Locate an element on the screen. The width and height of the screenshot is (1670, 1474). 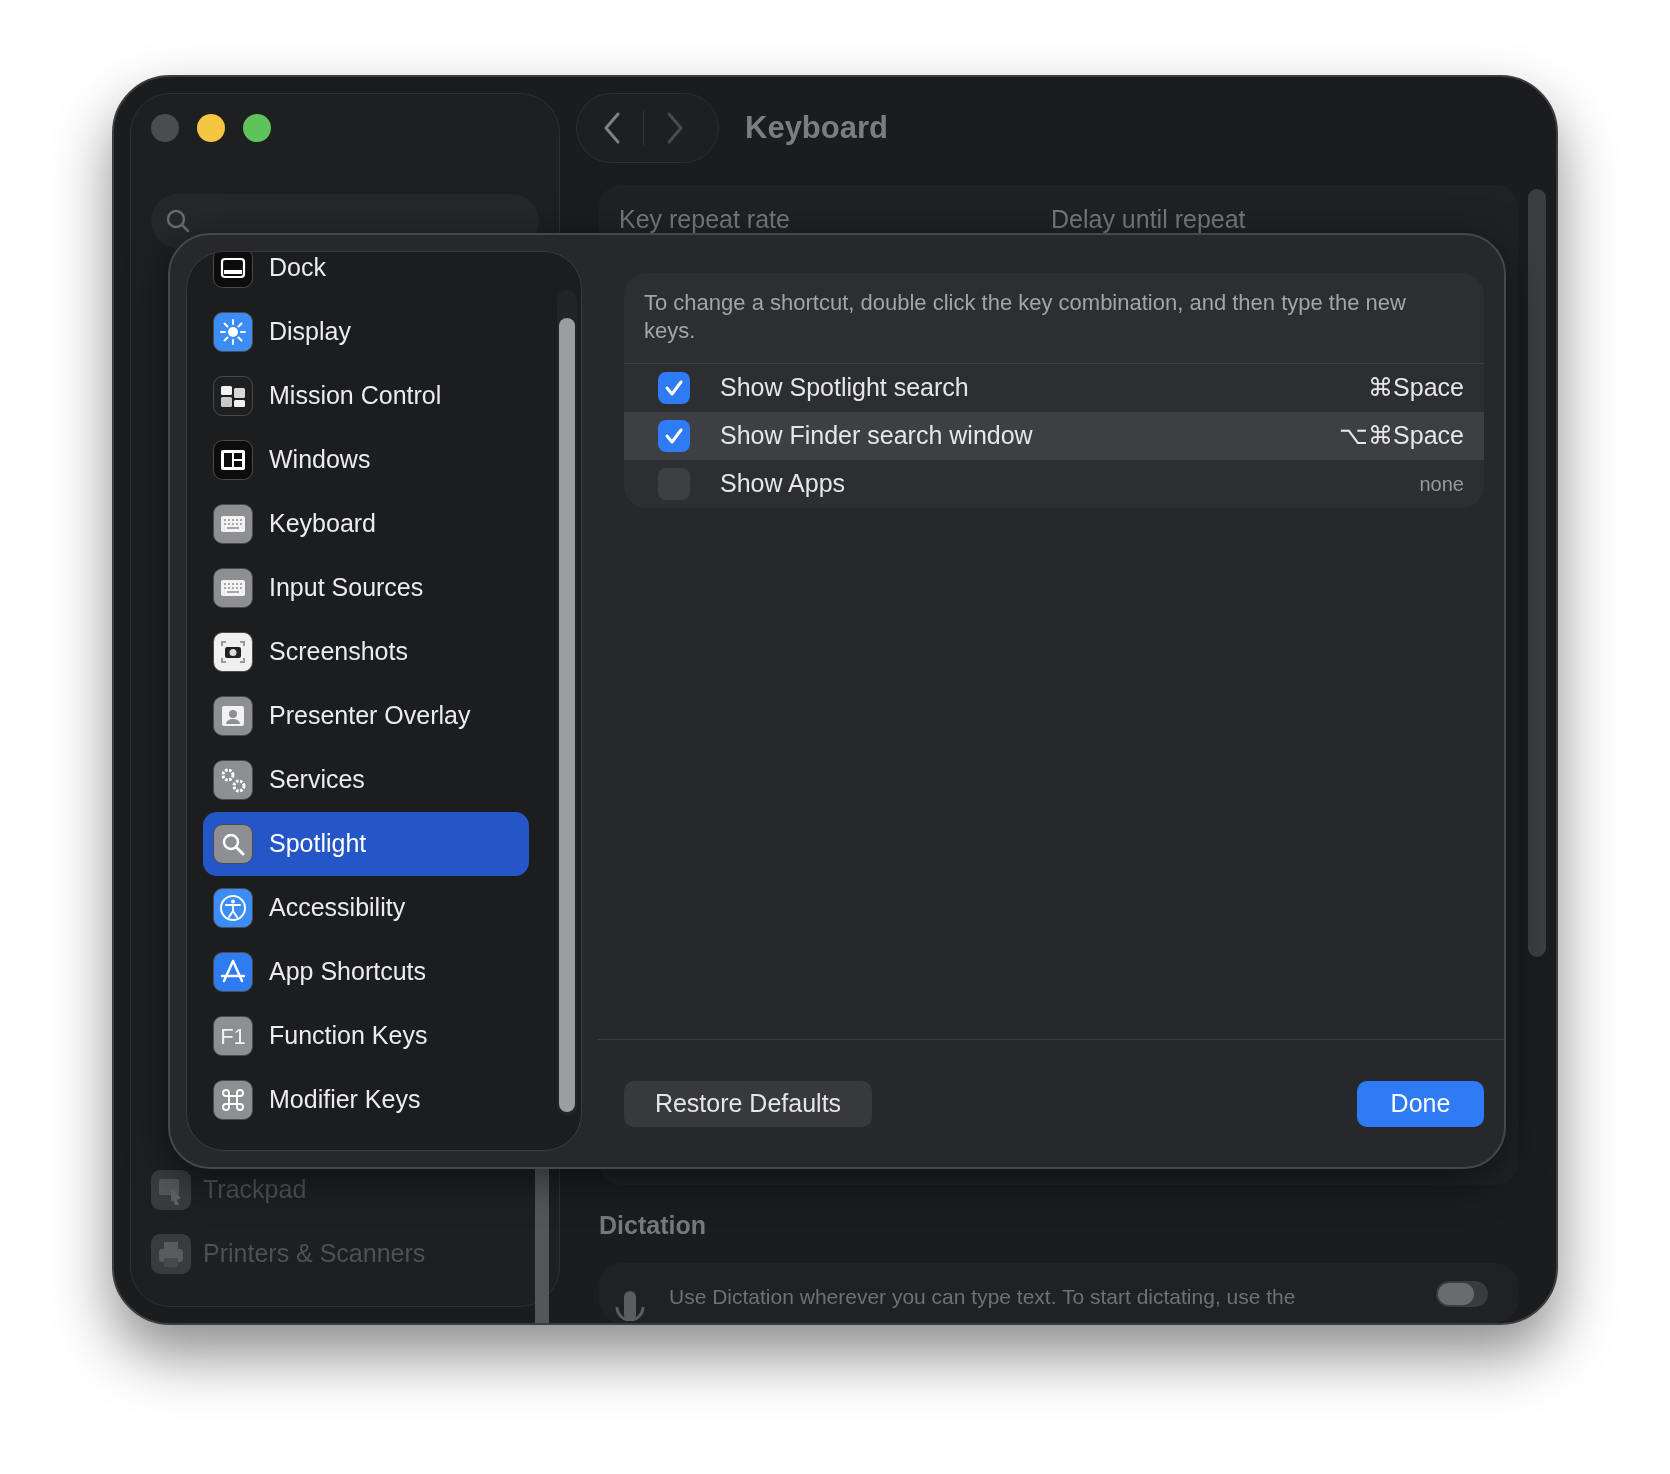
done-button: Done is located at coordinates (1420, 1103).